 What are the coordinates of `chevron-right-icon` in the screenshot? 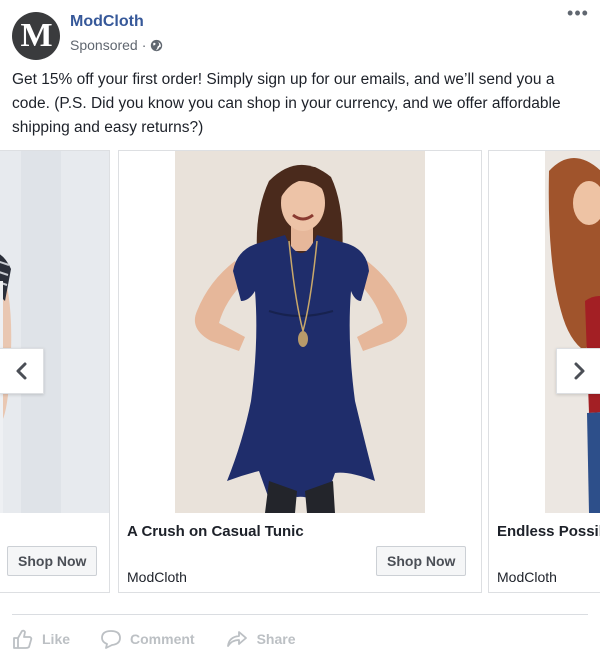 It's located at (579, 371).